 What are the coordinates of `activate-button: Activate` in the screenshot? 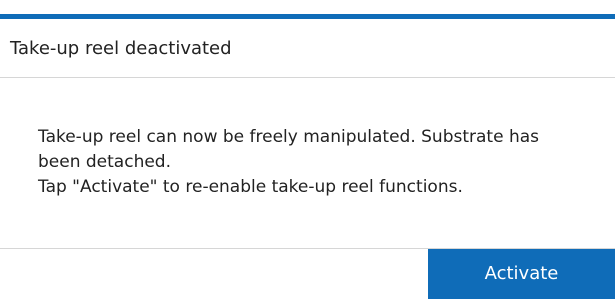 It's located at (521, 274).